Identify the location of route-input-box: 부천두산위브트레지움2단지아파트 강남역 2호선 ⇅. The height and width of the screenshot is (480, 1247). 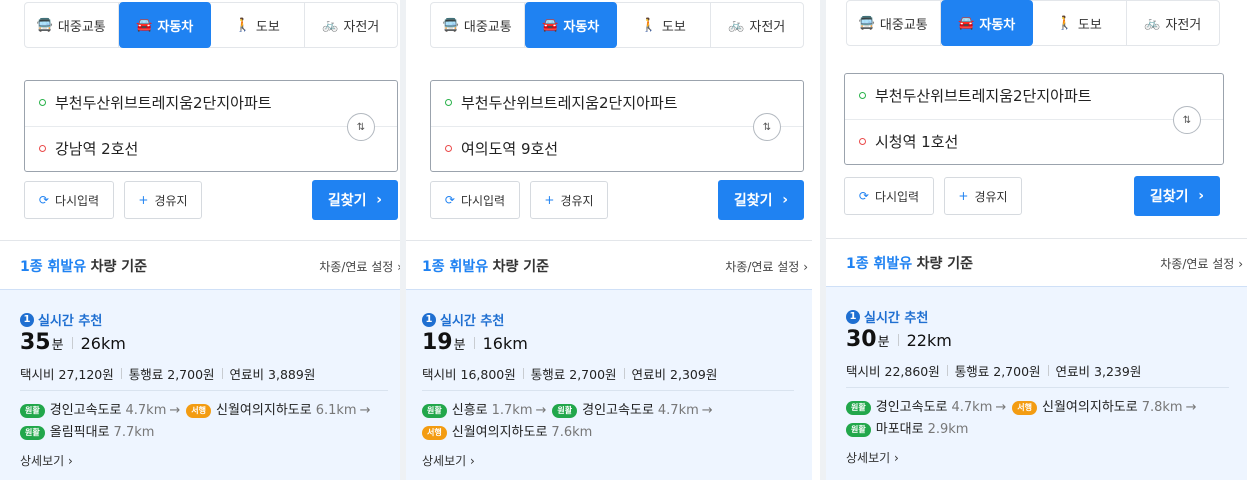
(211, 126).